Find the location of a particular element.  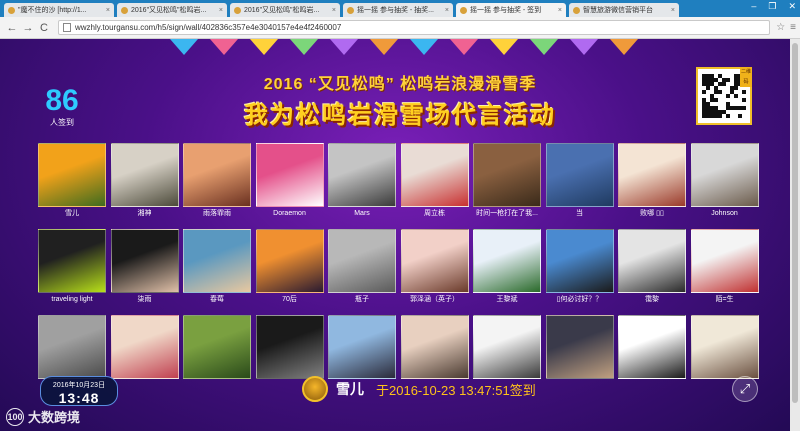

window-controls: – ❐ ✕ is located at coordinates (773, 6).